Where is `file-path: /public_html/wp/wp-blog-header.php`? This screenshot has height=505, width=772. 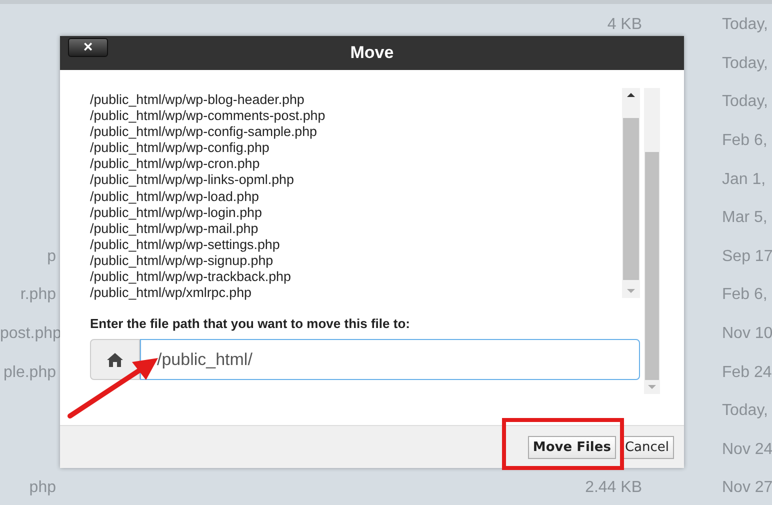
file-path: /public_html/wp/wp-blog-header.php is located at coordinates (198, 100).